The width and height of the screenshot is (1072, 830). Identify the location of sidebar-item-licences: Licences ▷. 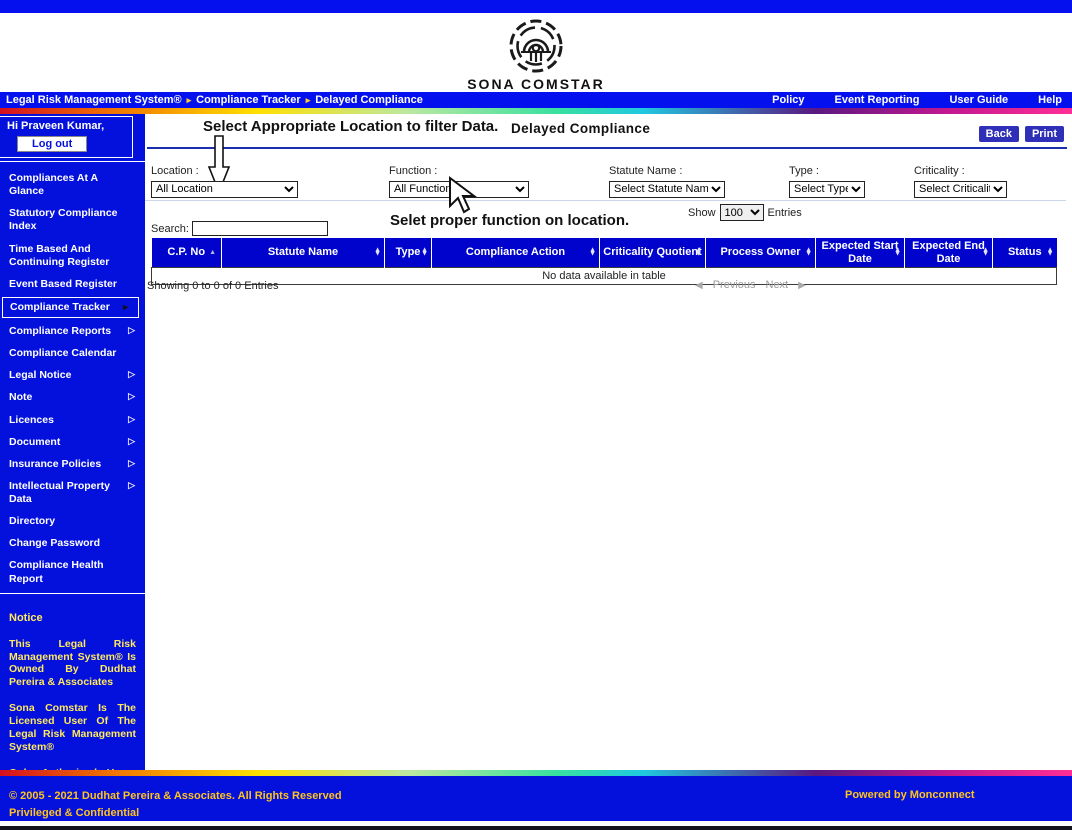
(72, 420).